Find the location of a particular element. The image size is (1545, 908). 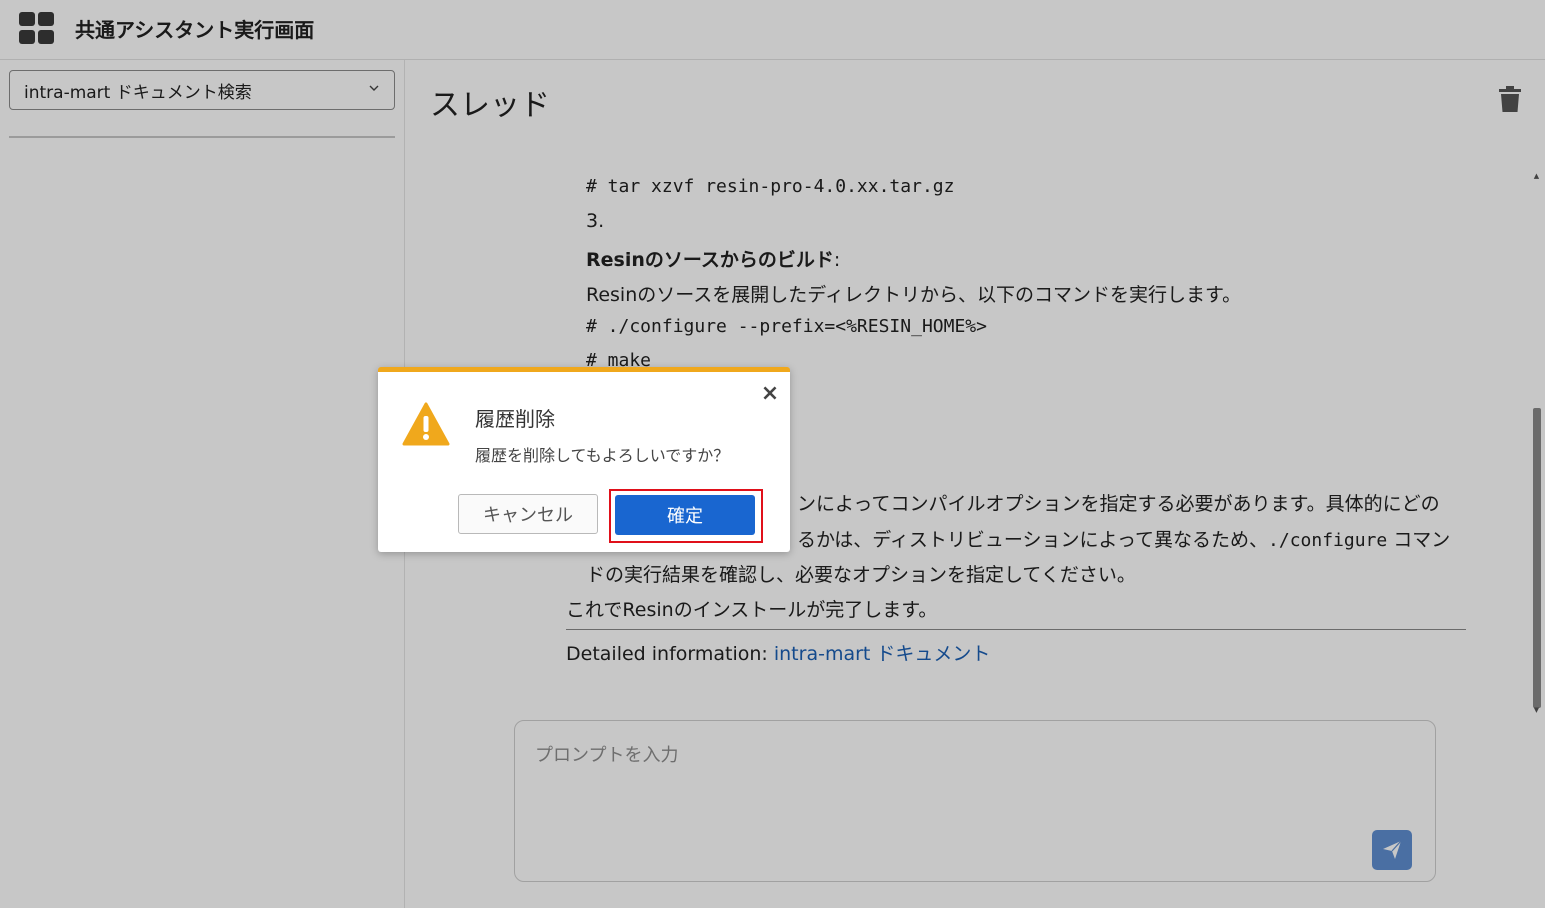

dialog-message: 履歴を削除してもよろしいですか？ is located at coordinates (602, 455).